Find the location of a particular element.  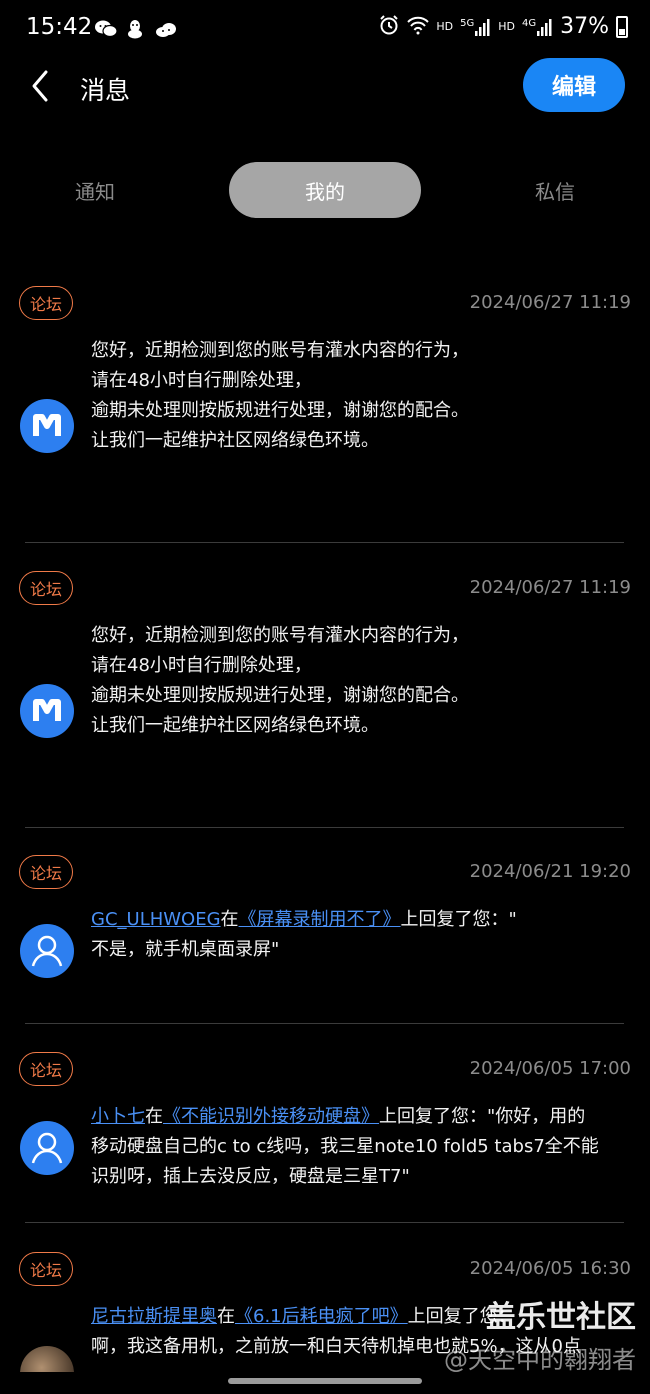

message-line: 小卜七在《不能识别外接移动硬盘》上回复了您："你好，用的 is located at coordinates (363, 1117).